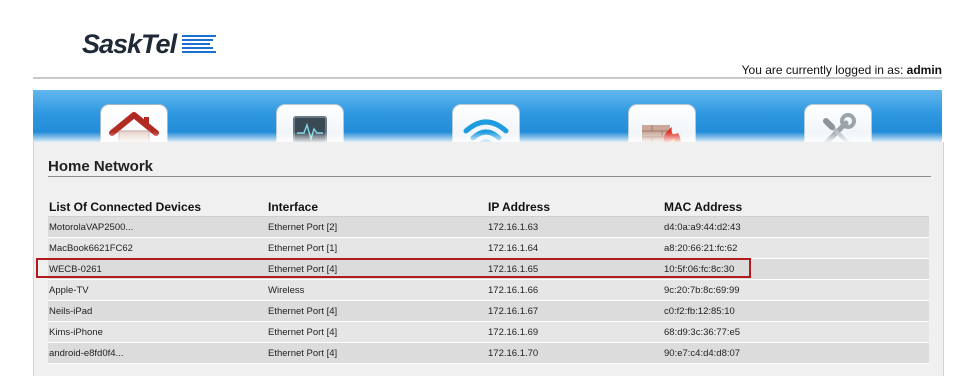  I want to click on monitor-icon, so click(310, 129).